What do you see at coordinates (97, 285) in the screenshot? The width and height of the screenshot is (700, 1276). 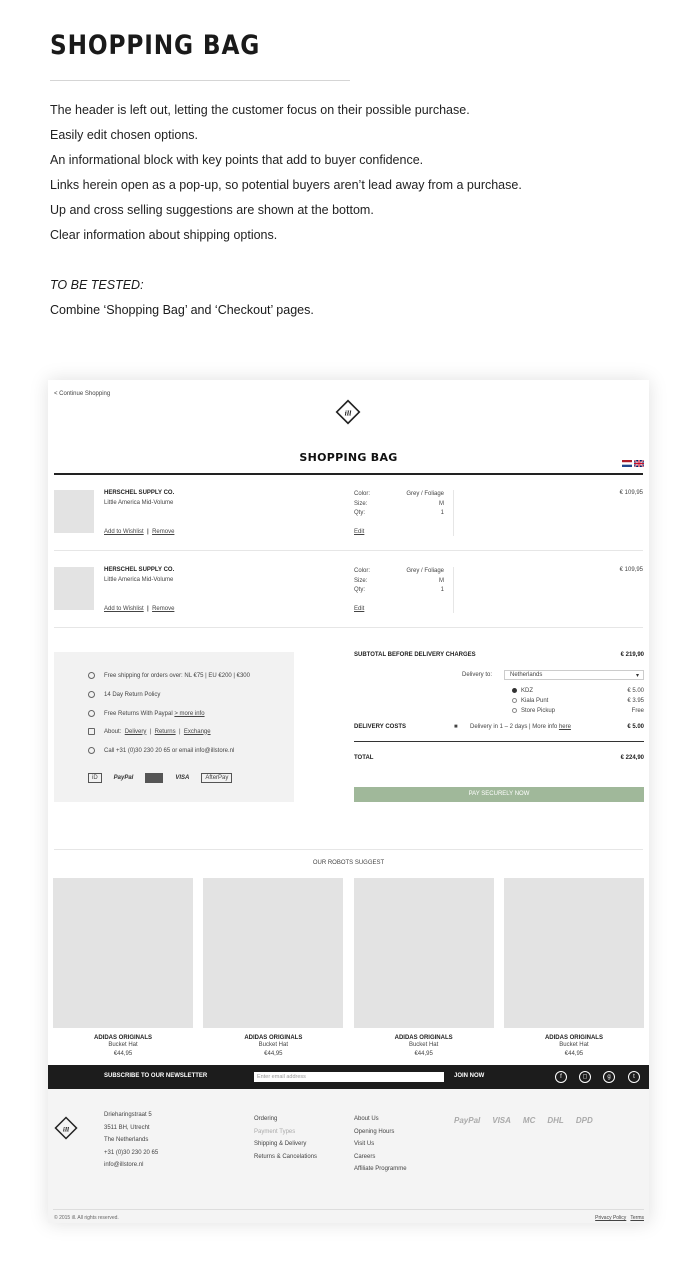 I see `to-be-tested-label: TO BE TESTED:` at bounding box center [97, 285].